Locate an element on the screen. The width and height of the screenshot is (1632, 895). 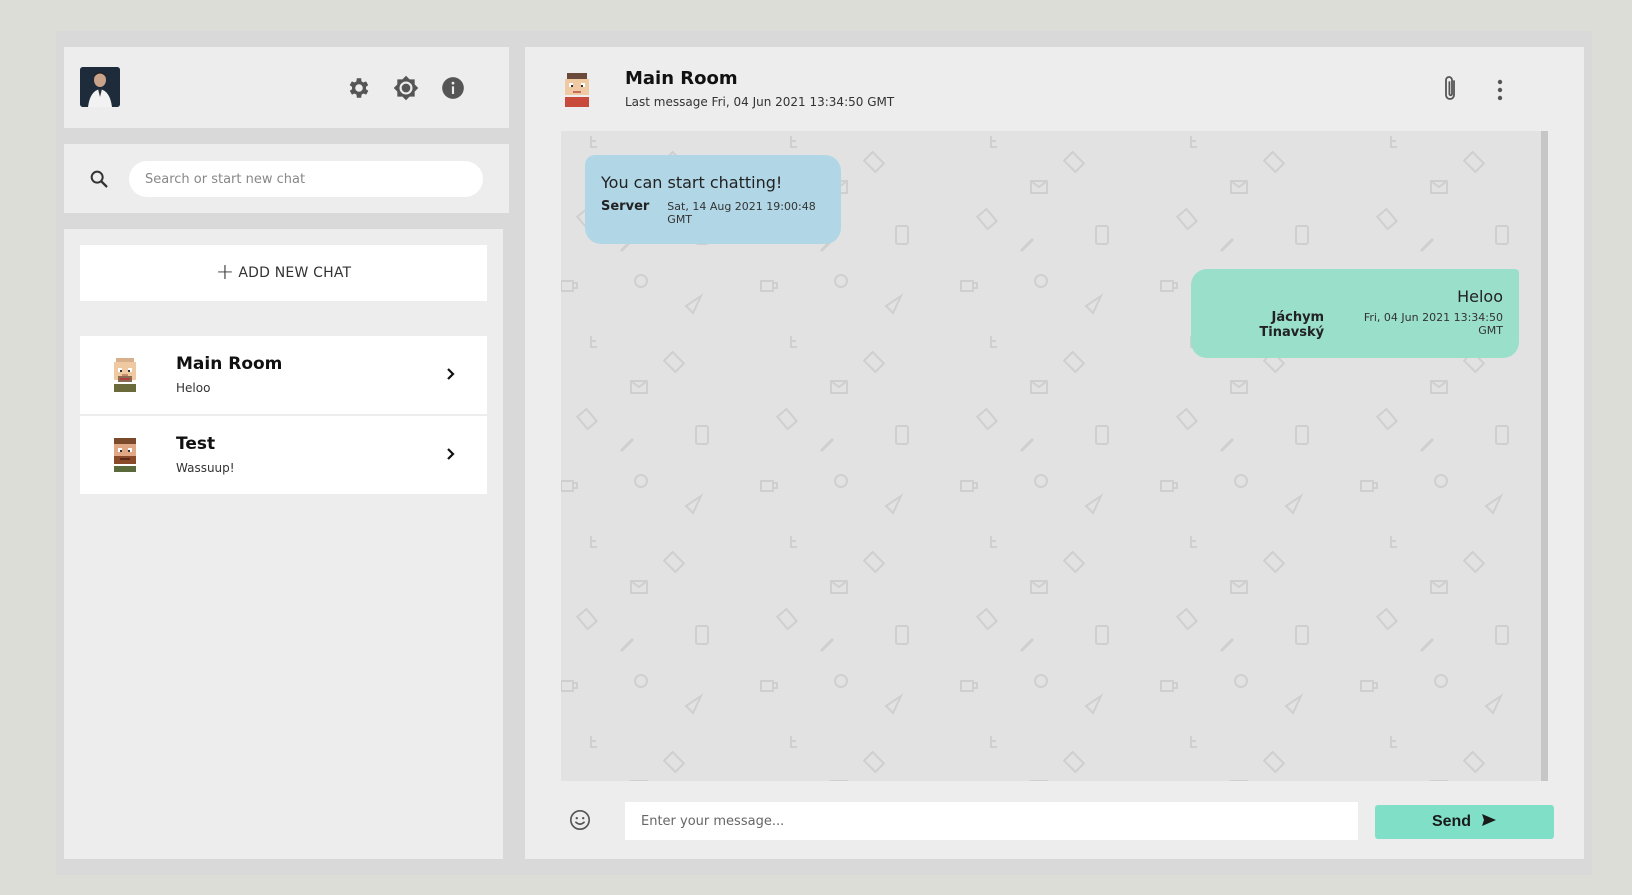
add-new-chat-button: + ADD NEW CHAT is located at coordinates (283, 273).